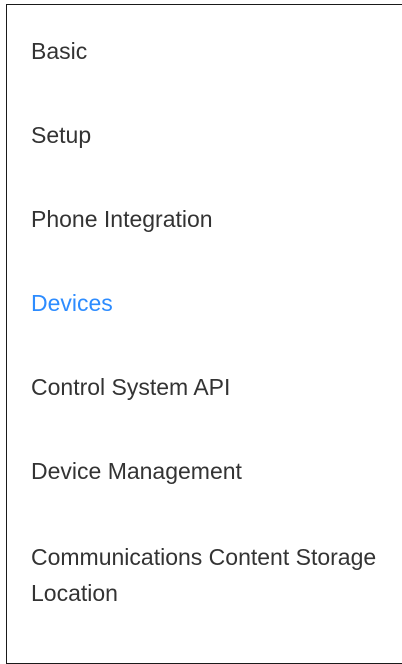 The image size is (402, 664). Describe the element at coordinates (136, 471) in the screenshot. I see `nav-item-device-management: Device Management` at that location.